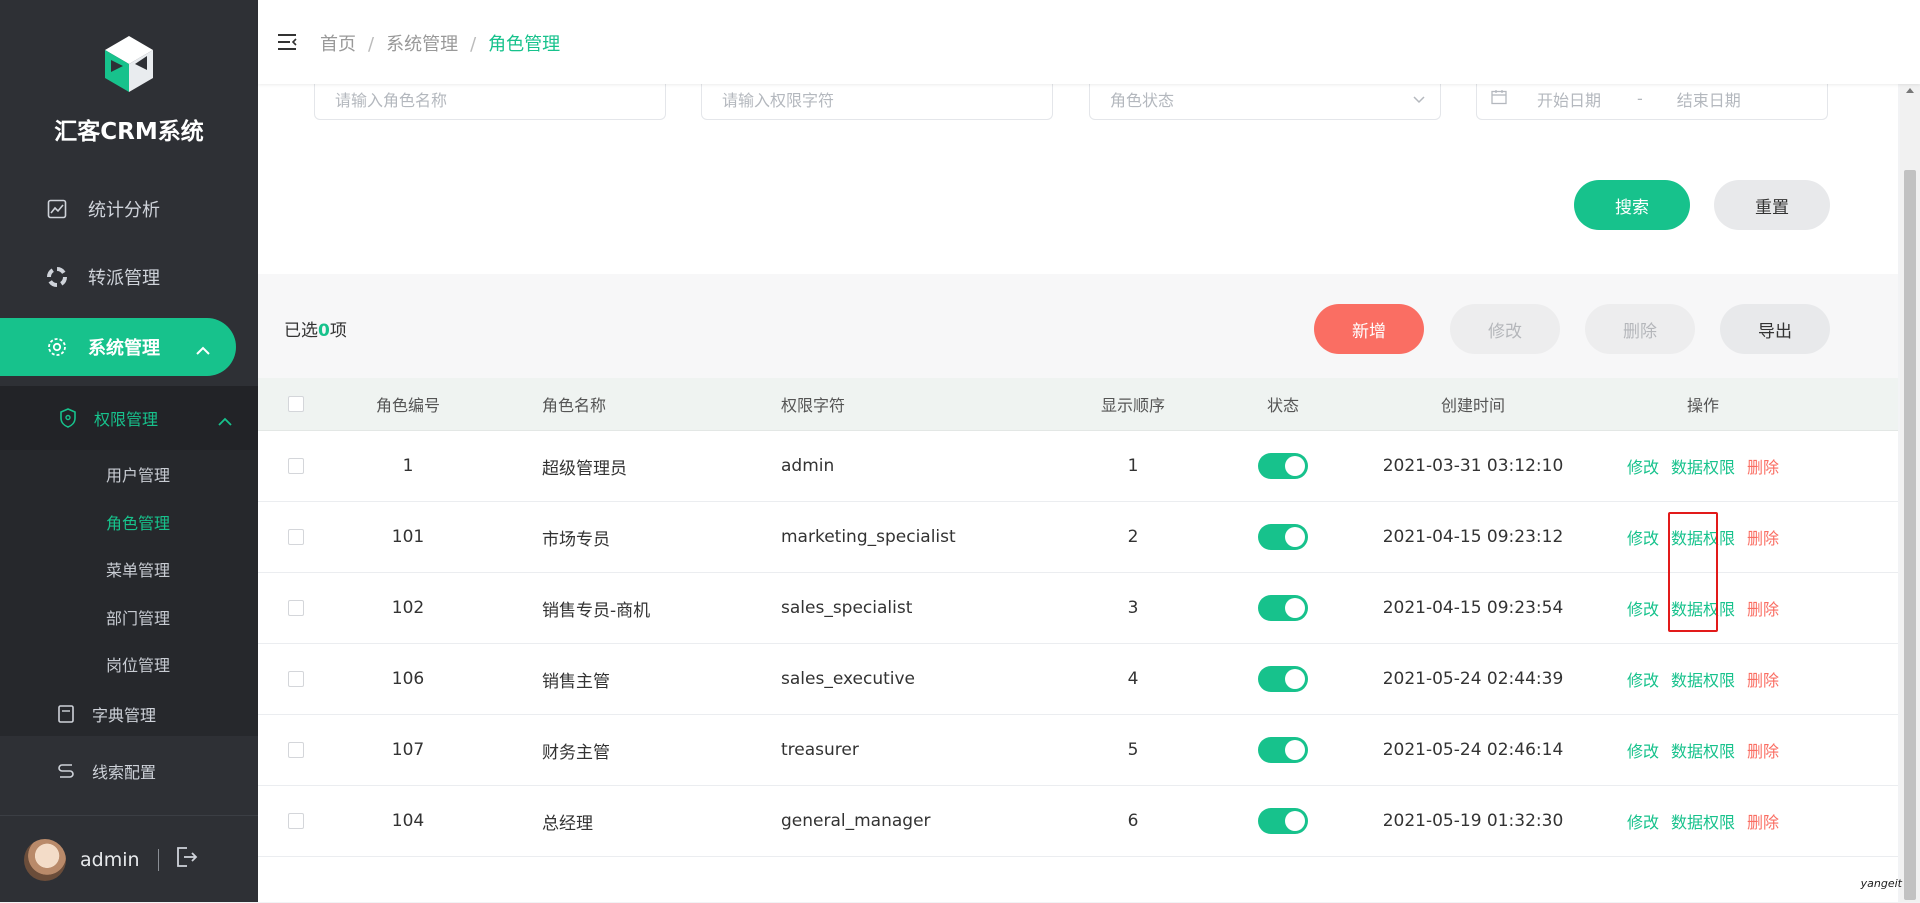  I want to click on sidebar-item-menus: 菜单管理, so click(138, 569).